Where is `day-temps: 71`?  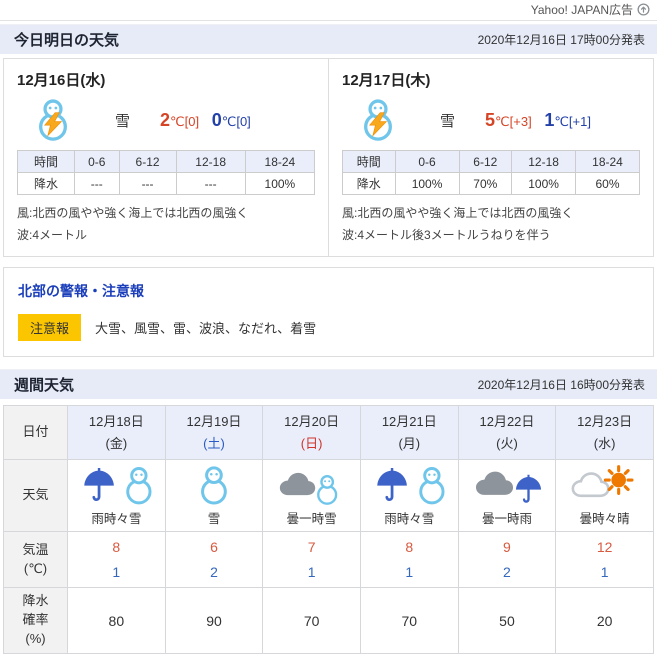 day-temps: 71 is located at coordinates (311, 560).